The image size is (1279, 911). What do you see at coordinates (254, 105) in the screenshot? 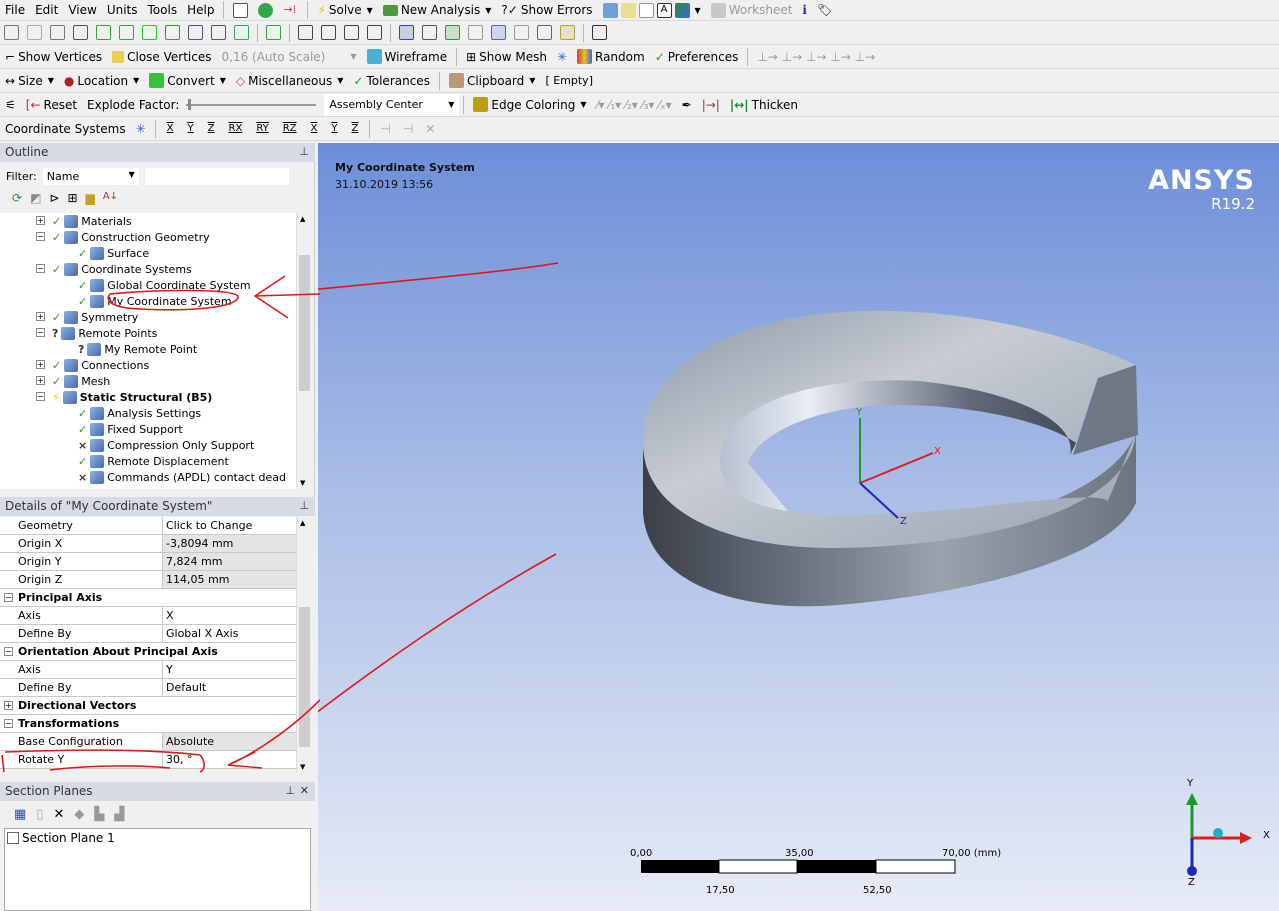
I see `explode-factor-slider` at bounding box center [254, 105].